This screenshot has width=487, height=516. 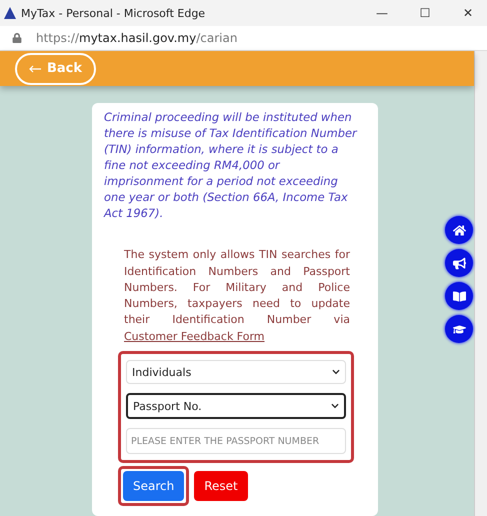 What do you see at coordinates (17, 38) in the screenshot?
I see `lock-icon` at bounding box center [17, 38].